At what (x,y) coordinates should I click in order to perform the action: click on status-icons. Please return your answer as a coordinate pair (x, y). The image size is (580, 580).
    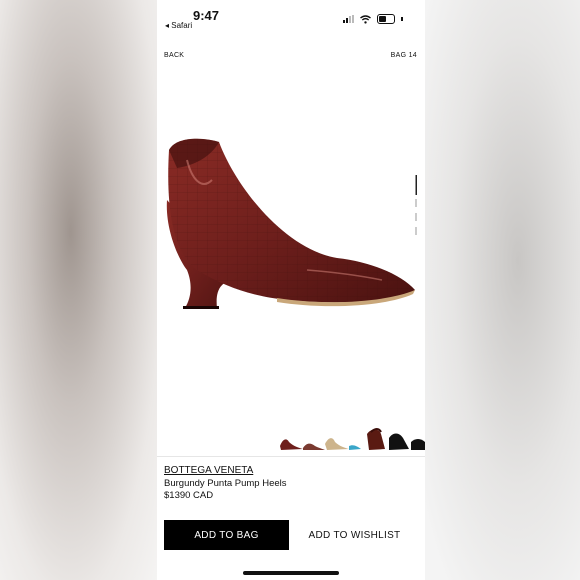
    Looking at the image, I should click on (373, 19).